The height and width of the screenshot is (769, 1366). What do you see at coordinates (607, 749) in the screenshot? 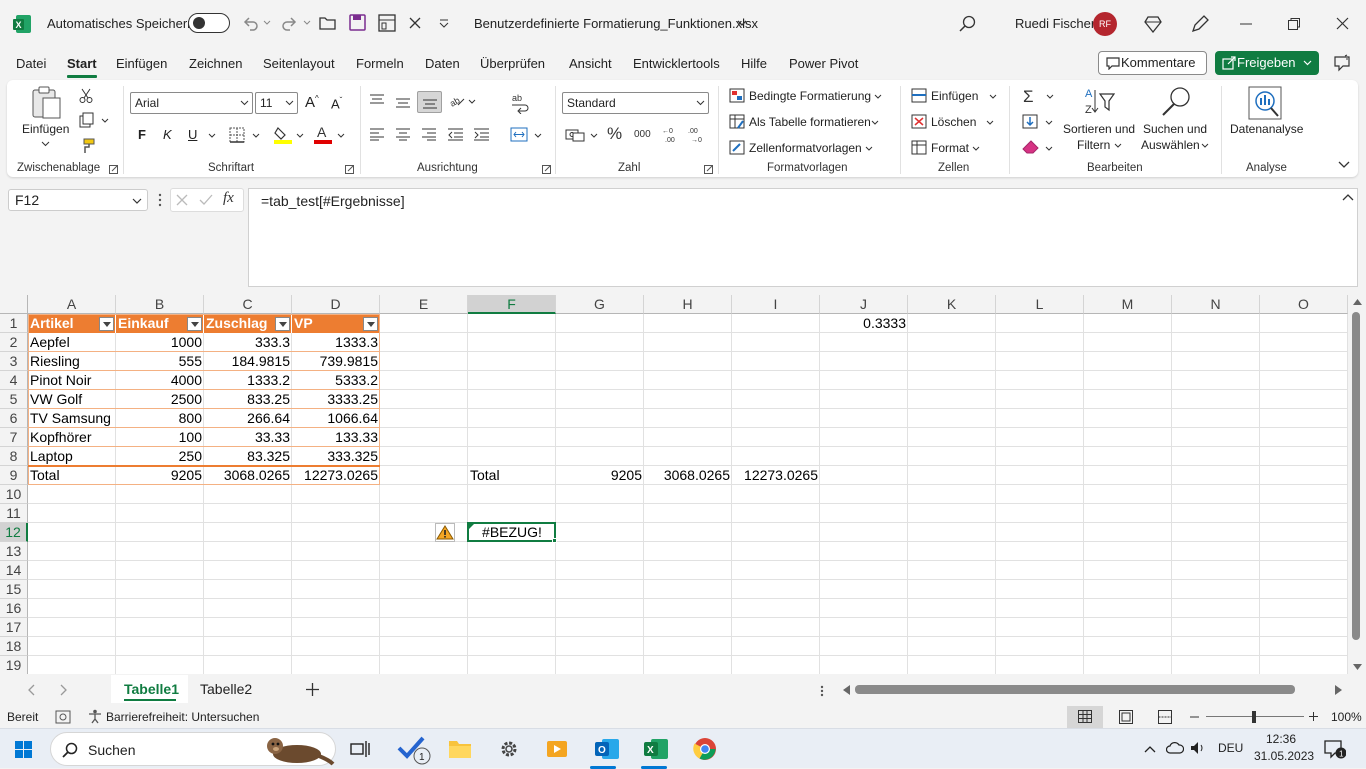
I see `outlook-icon: O` at bounding box center [607, 749].